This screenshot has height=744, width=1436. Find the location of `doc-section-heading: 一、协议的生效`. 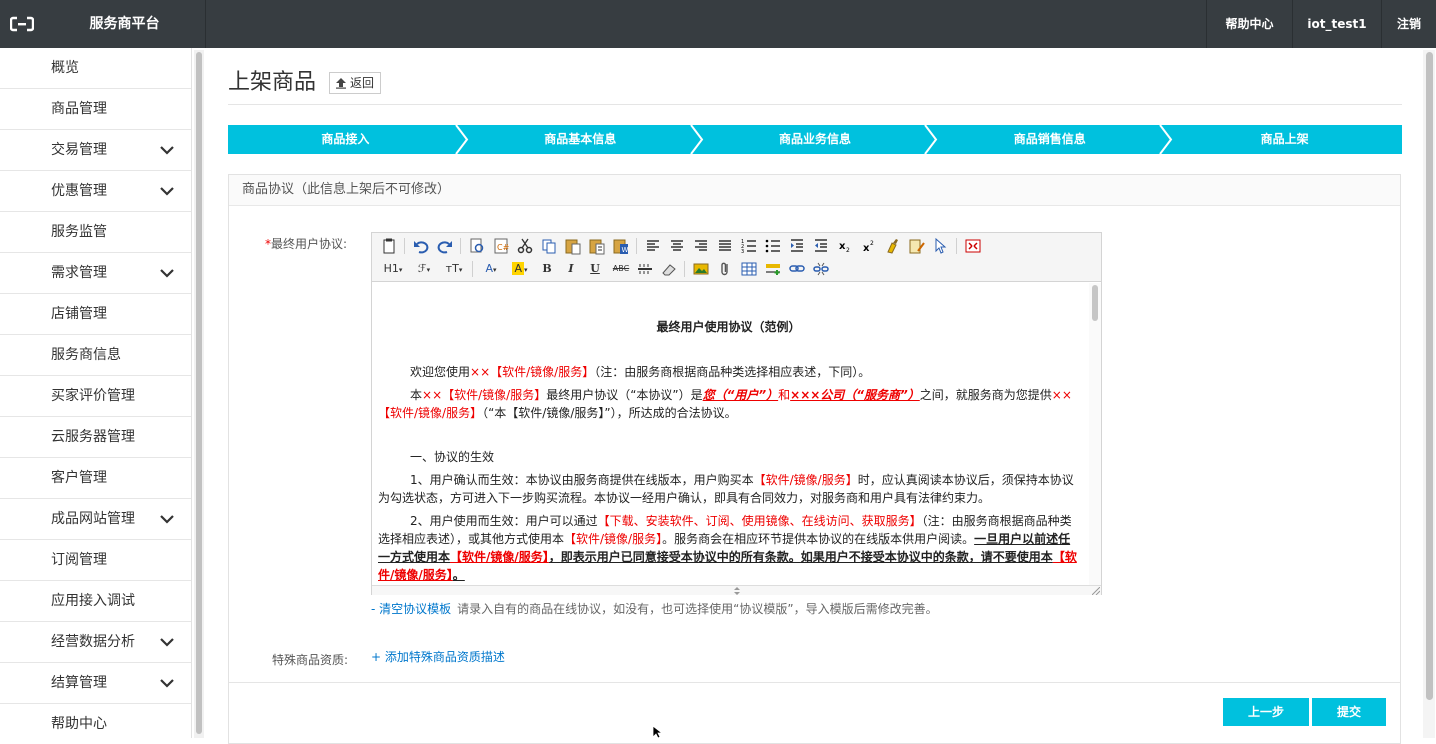

doc-section-heading: 一、协议的生效 is located at coordinates (452, 457).